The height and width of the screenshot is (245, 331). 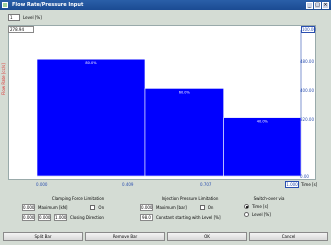 I want to click on x-axis-unit: Time [s], so click(x=309, y=184).